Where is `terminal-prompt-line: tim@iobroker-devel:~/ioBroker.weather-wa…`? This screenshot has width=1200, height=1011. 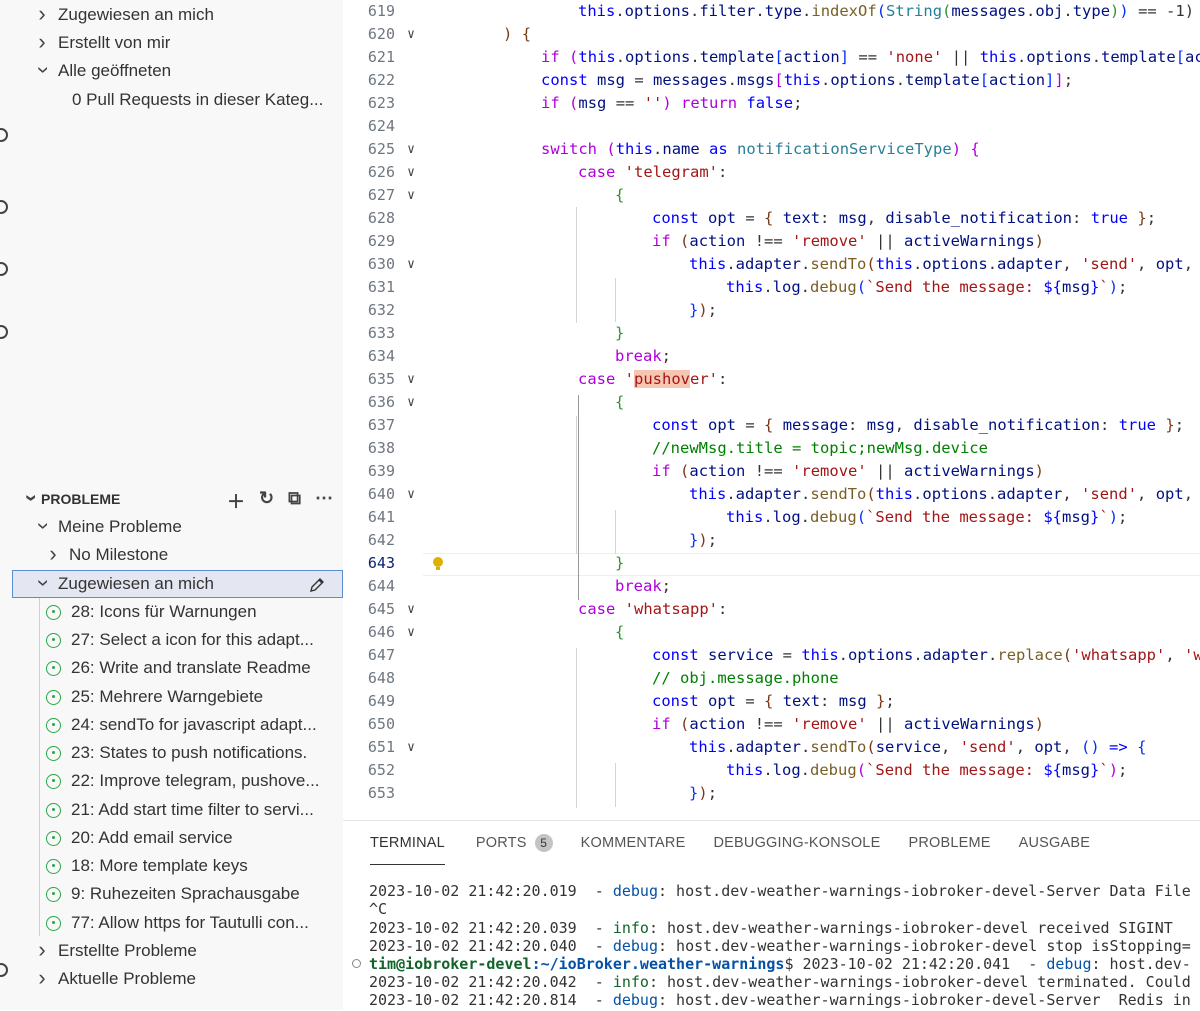 terminal-prompt-line: tim@iobroker-devel:~/ioBroker.weather-wa… is located at coordinates (780, 964).